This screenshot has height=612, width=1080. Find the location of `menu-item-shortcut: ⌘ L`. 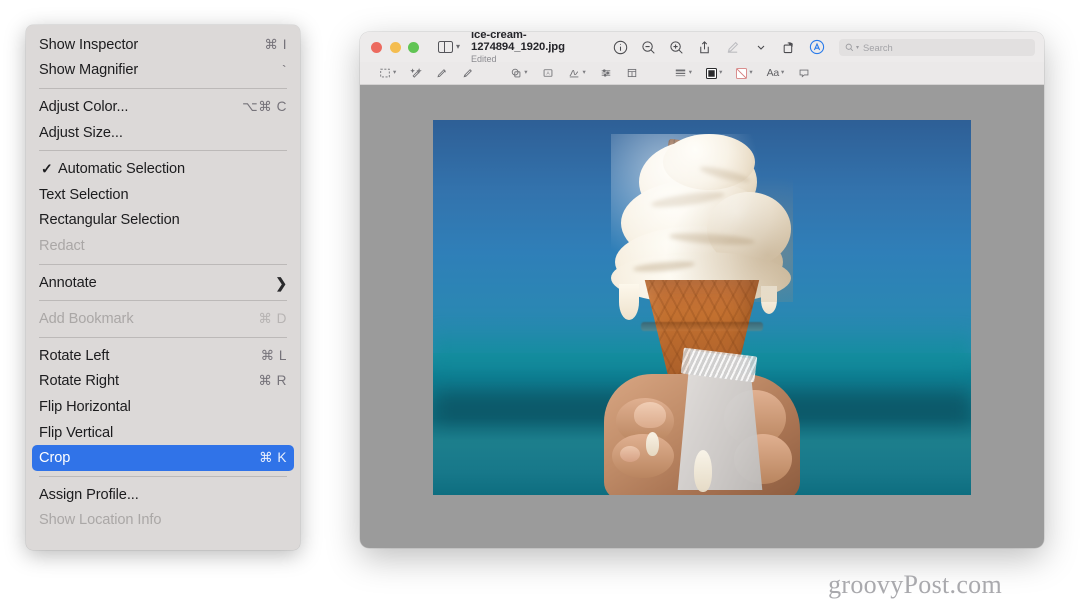

menu-item-shortcut: ⌘ L is located at coordinates (273, 355).